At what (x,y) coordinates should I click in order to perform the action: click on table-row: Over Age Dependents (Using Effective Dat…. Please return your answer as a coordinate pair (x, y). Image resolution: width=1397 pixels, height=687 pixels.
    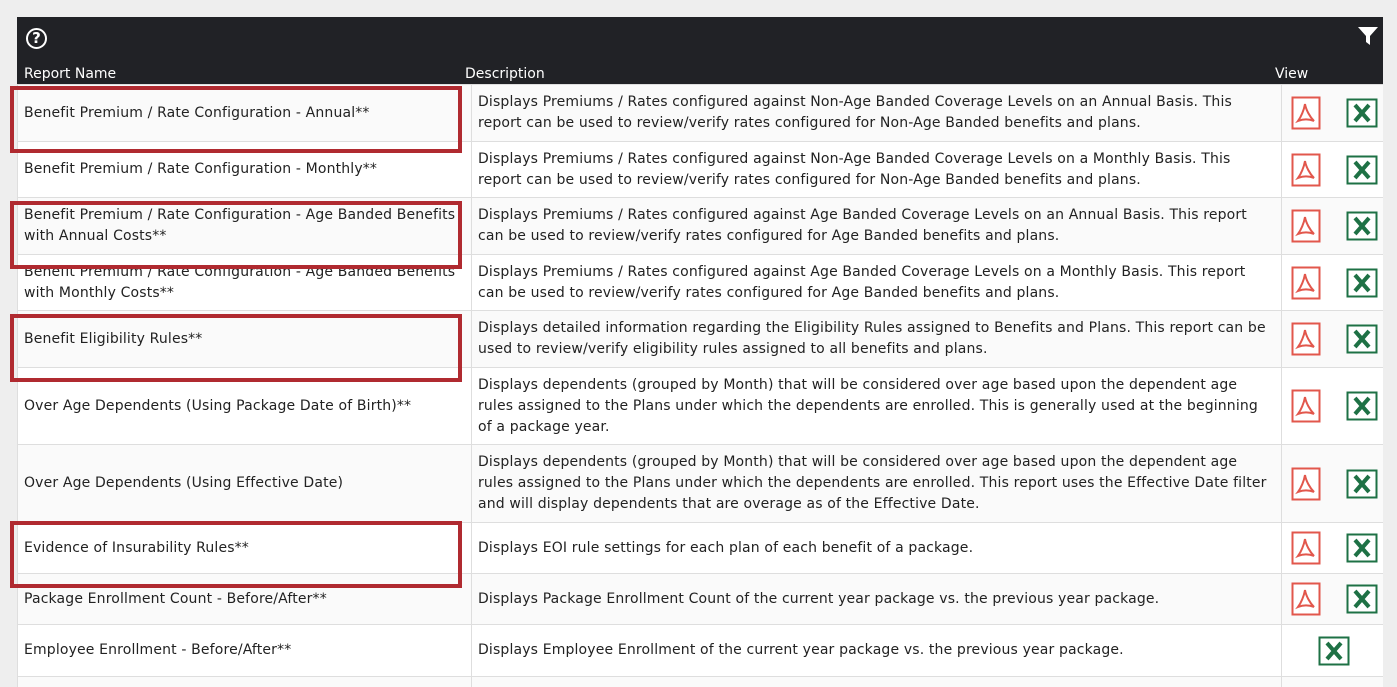
    Looking at the image, I should click on (700, 483).